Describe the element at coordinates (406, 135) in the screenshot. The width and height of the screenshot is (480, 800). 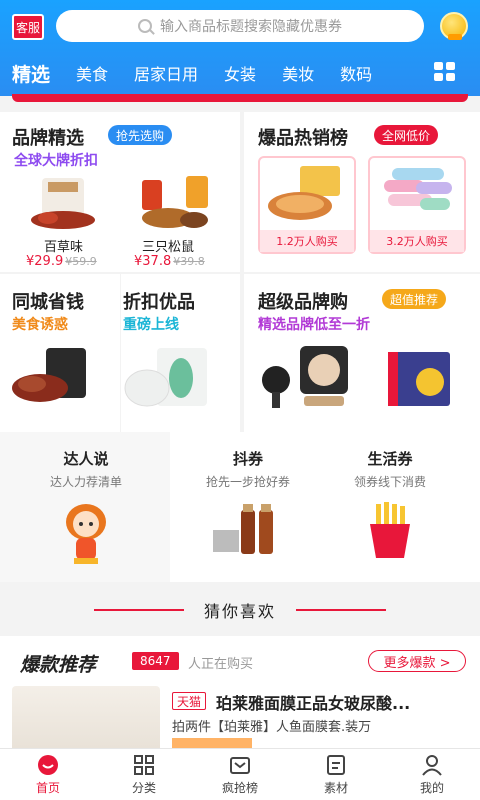
I see `hot-list-pill: 全网低价` at that location.